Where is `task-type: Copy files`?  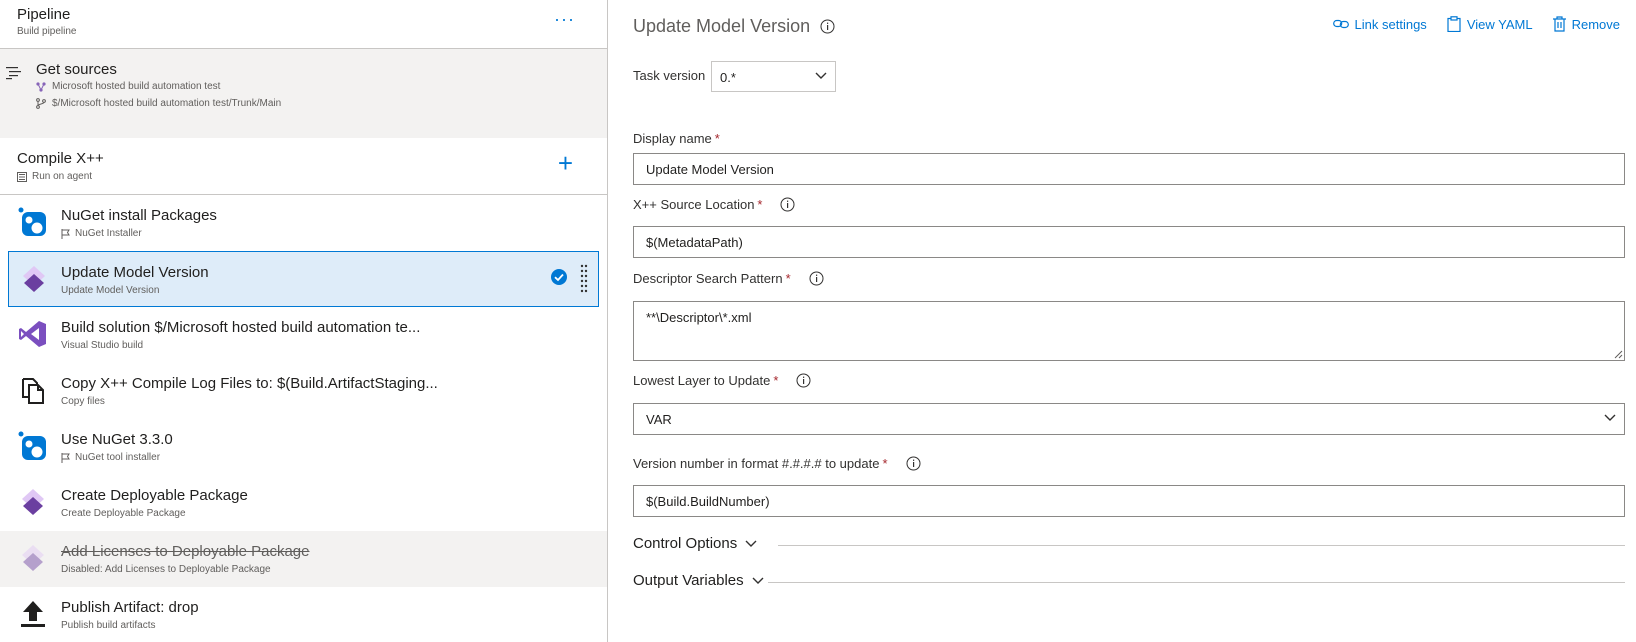
task-type: Copy files is located at coordinates (83, 401).